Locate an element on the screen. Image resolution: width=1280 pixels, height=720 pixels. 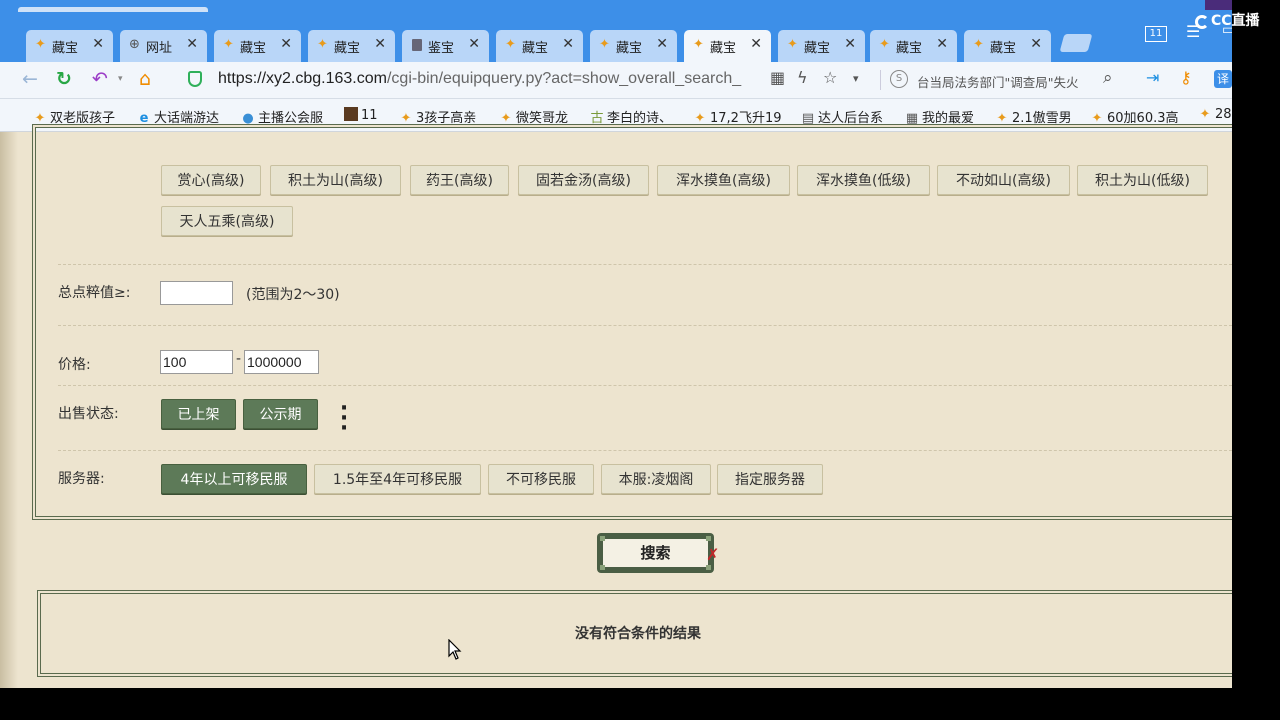
key-icon: ⚷ is located at coordinates (1186, 77).